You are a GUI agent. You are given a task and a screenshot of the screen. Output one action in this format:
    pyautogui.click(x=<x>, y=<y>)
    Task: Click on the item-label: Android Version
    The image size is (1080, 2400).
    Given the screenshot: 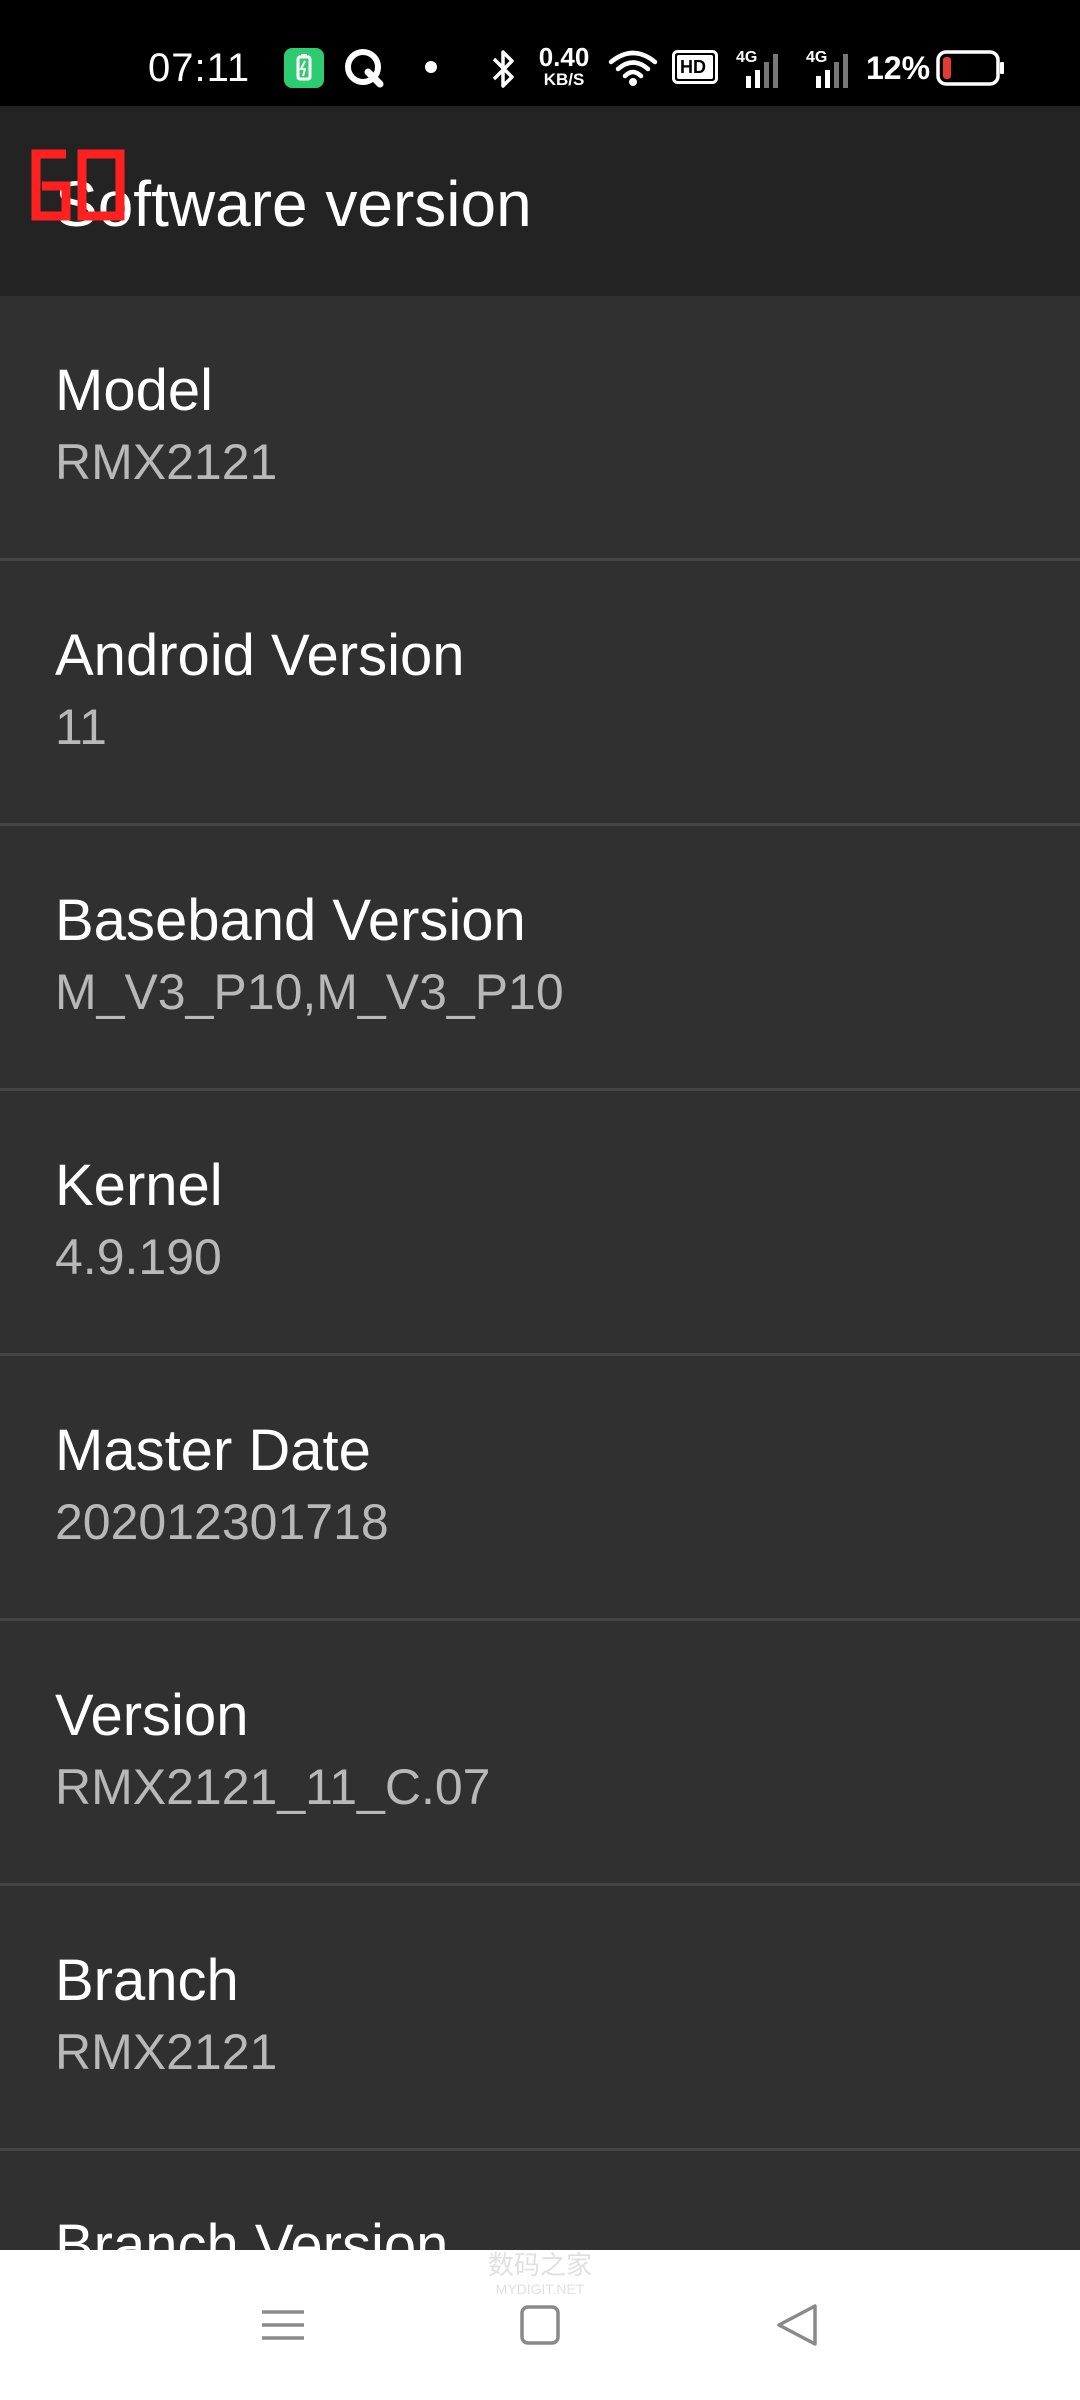 What is the action you would take?
    pyautogui.click(x=260, y=655)
    